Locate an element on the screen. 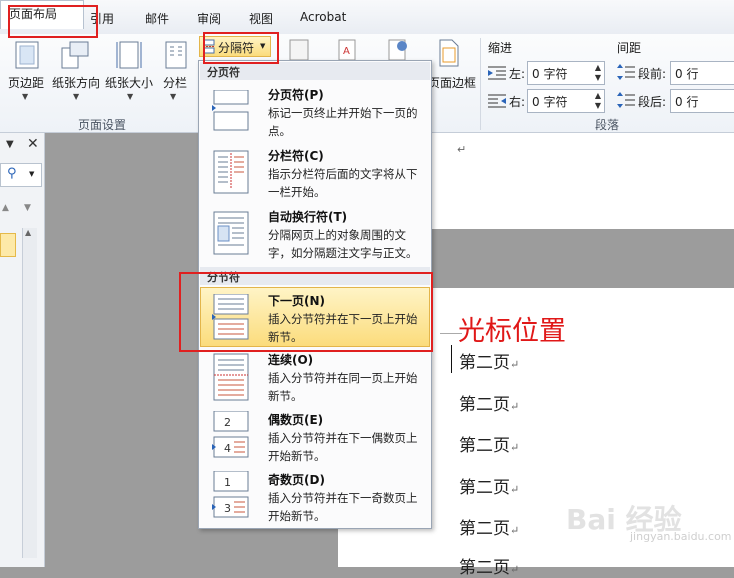  spacing-before-icon is located at coordinates (626, 72).